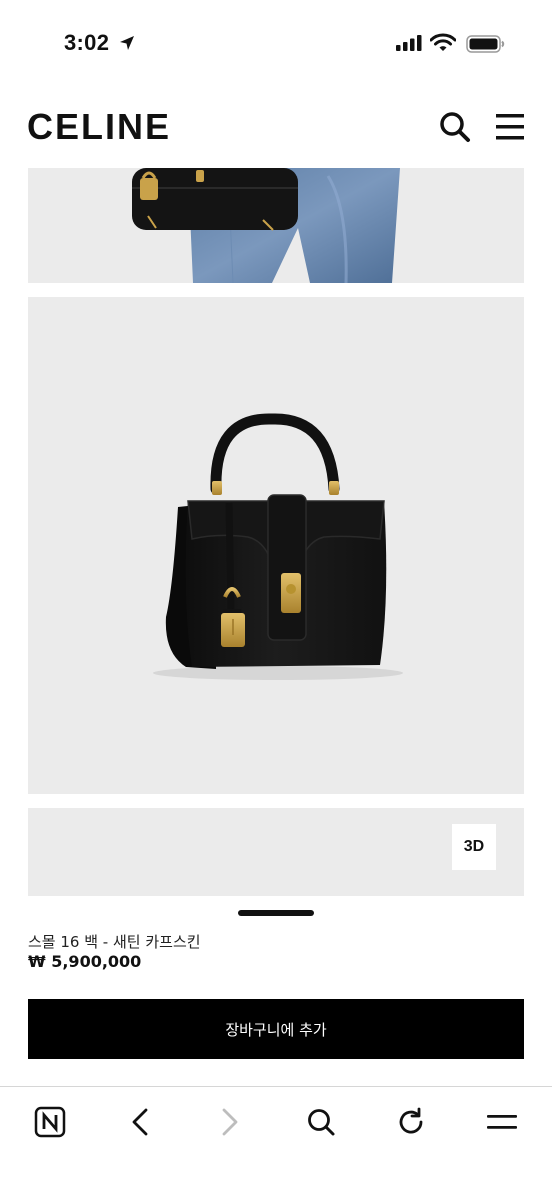 The width and height of the screenshot is (552, 1201). What do you see at coordinates (276, 1143) in the screenshot?
I see `browser-toolbar` at bounding box center [276, 1143].